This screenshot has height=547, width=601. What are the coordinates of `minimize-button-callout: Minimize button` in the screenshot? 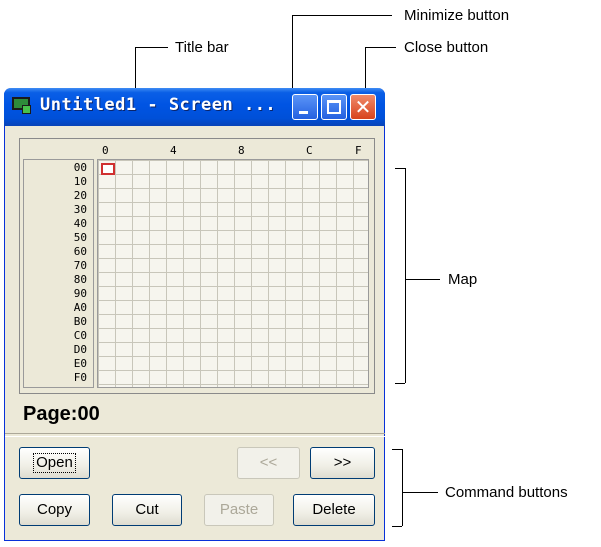 It's located at (457, 15).